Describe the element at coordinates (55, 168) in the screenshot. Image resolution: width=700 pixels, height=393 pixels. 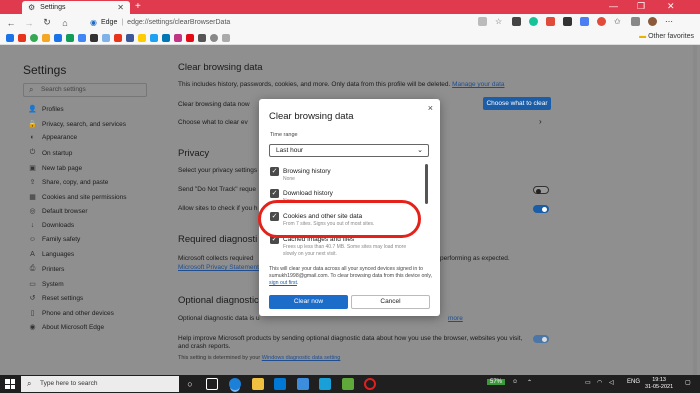
I see `sidebar-item-new-tab: ▣ New tab page` at that location.